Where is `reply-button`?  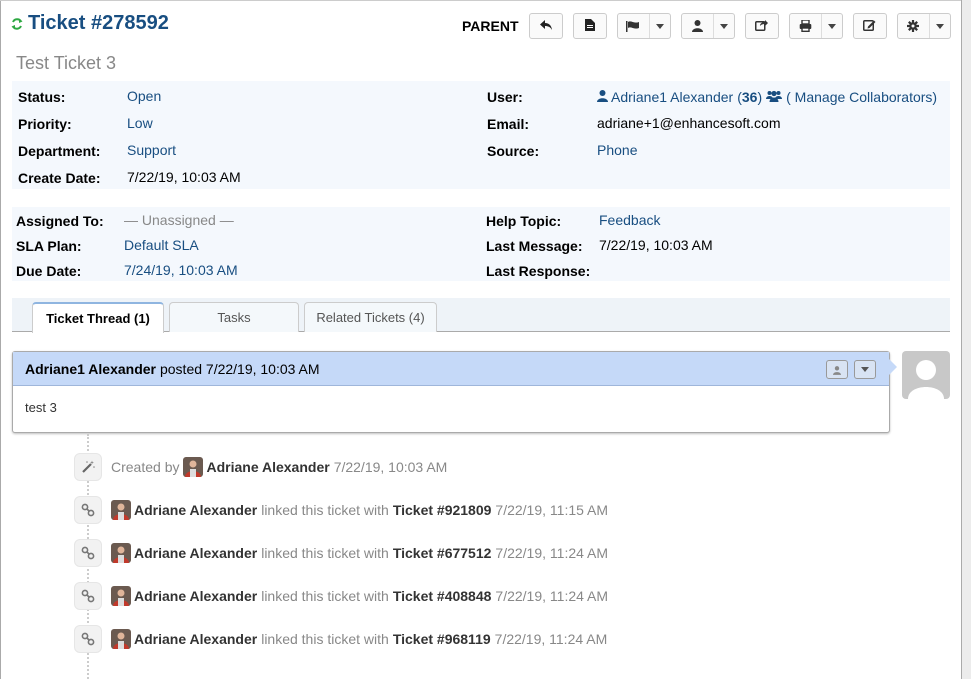 reply-button is located at coordinates (545, 26).